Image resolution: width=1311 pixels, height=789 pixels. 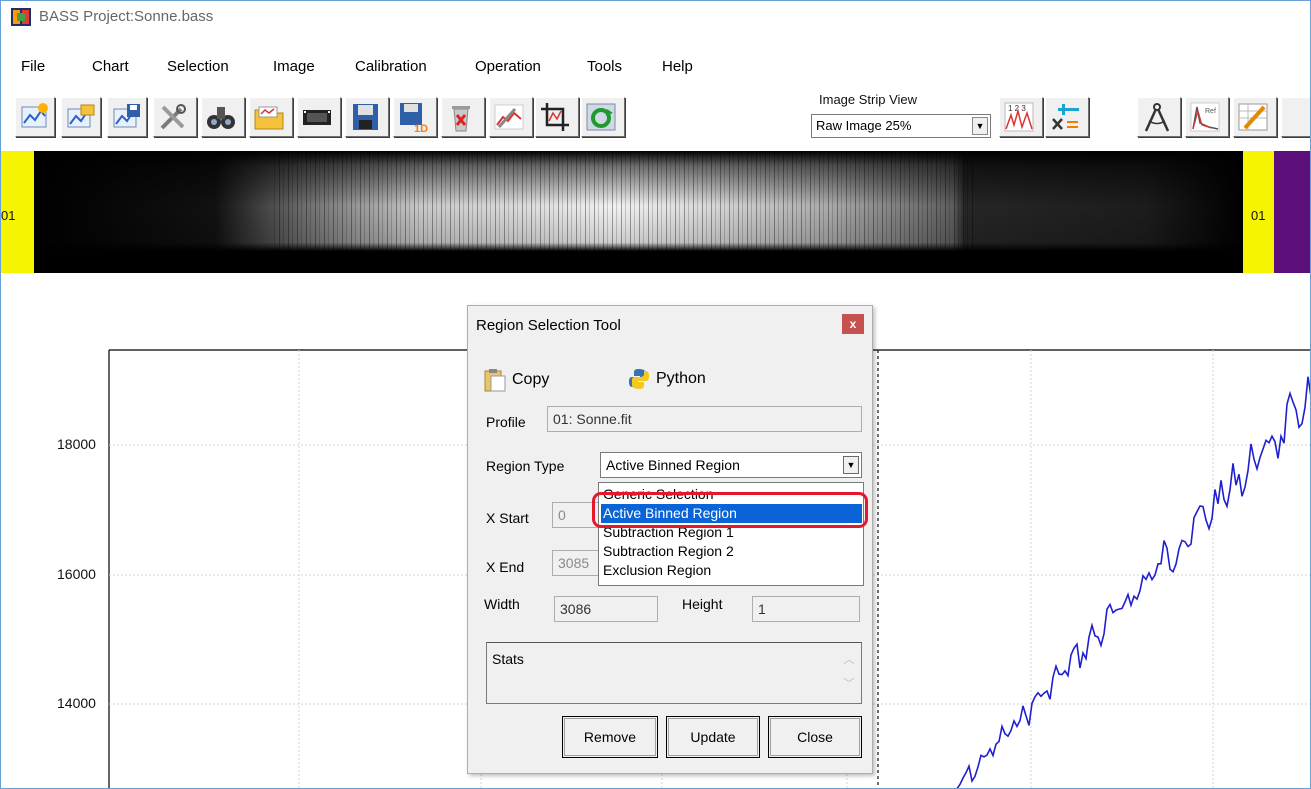 I want to click on x-start-label: X Start, so click(x=507, y=518).